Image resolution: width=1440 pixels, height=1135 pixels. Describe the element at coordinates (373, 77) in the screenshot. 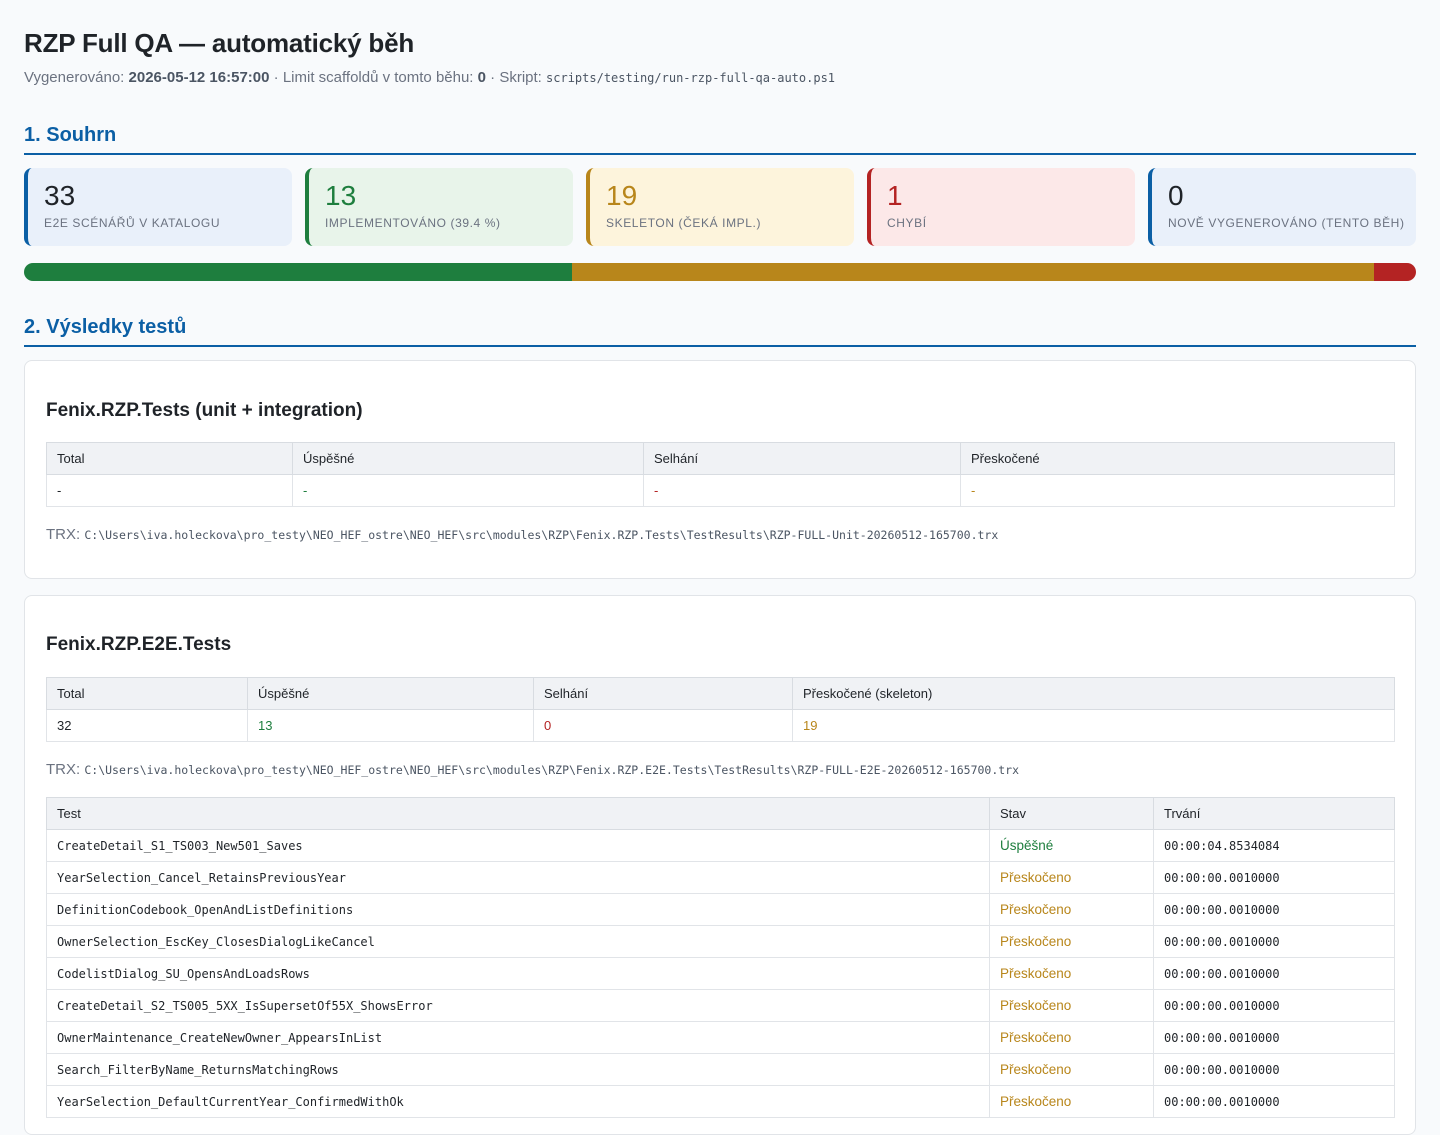

I see `limit-label: · Limit scaffoldů v tomto běhu:` at that location.